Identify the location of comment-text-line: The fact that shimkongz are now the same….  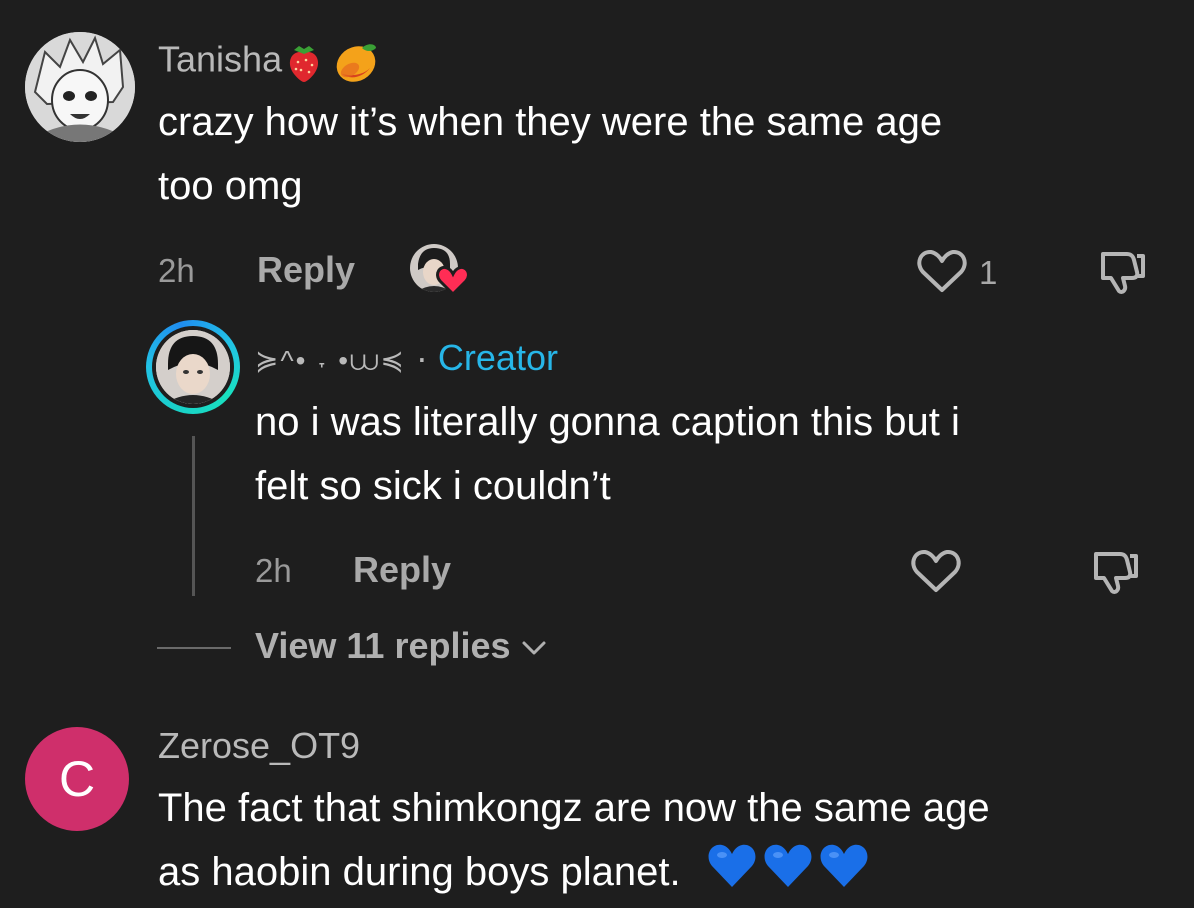
(574, 808).